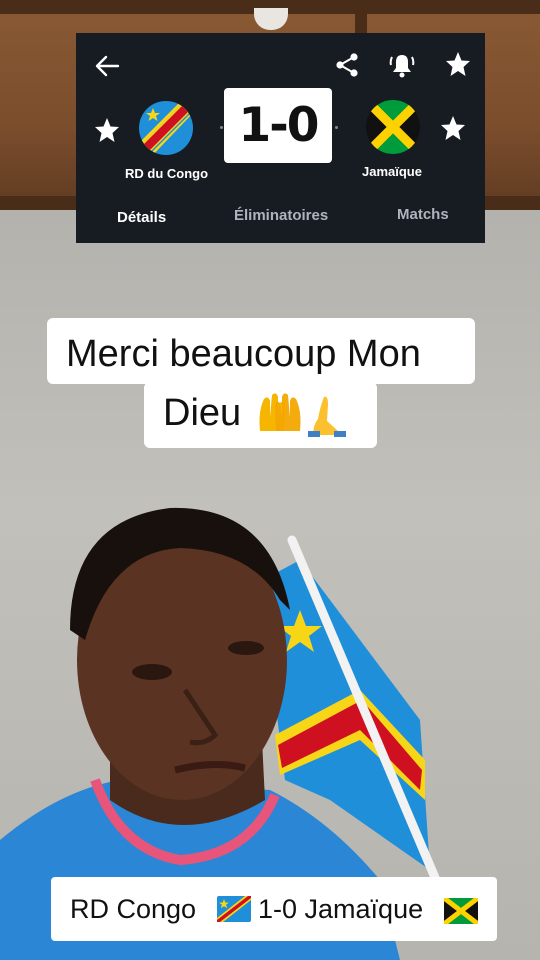  What do you see at coordinates (458, 64) in the screenshot?
I see `star-icon` at bounding box center [458, 64].